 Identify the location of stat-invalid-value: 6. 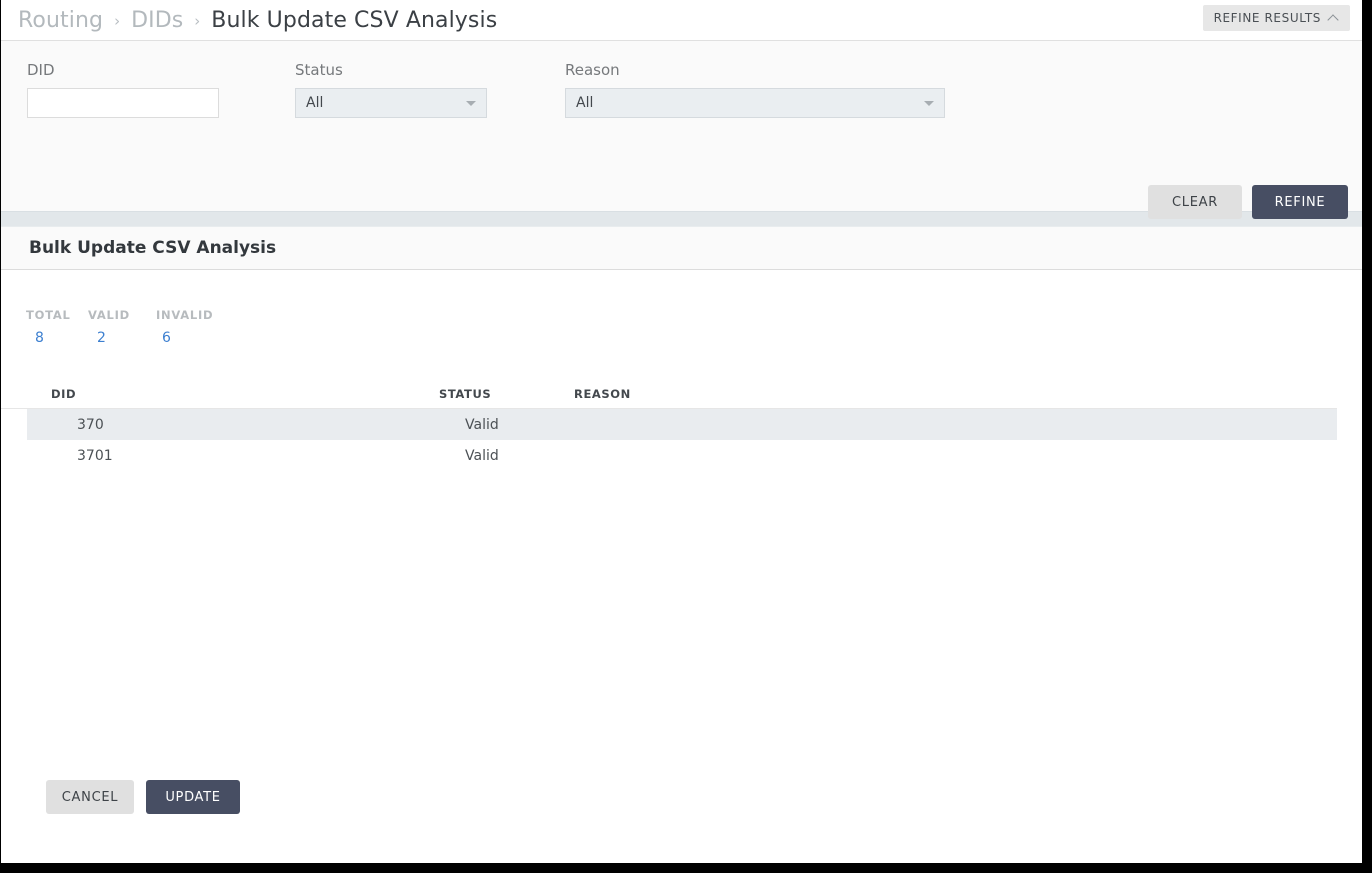
(169, 338).